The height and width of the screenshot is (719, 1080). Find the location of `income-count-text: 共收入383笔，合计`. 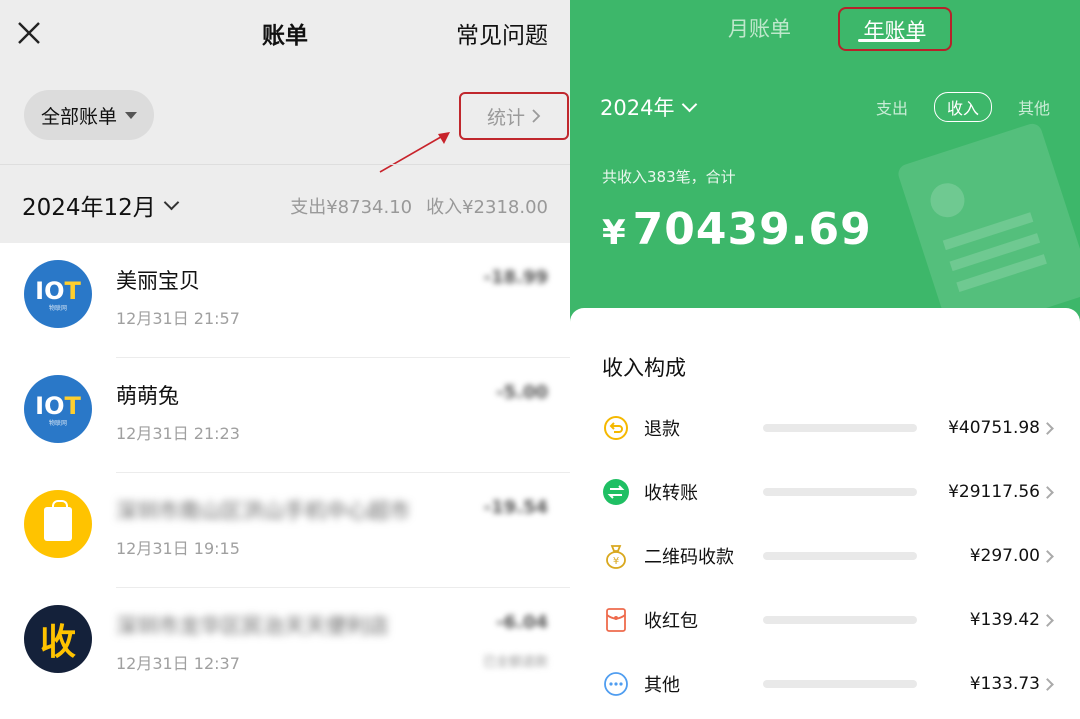

income-count-text: 共收入383笔，合计 is located at coordinates (669, 177).